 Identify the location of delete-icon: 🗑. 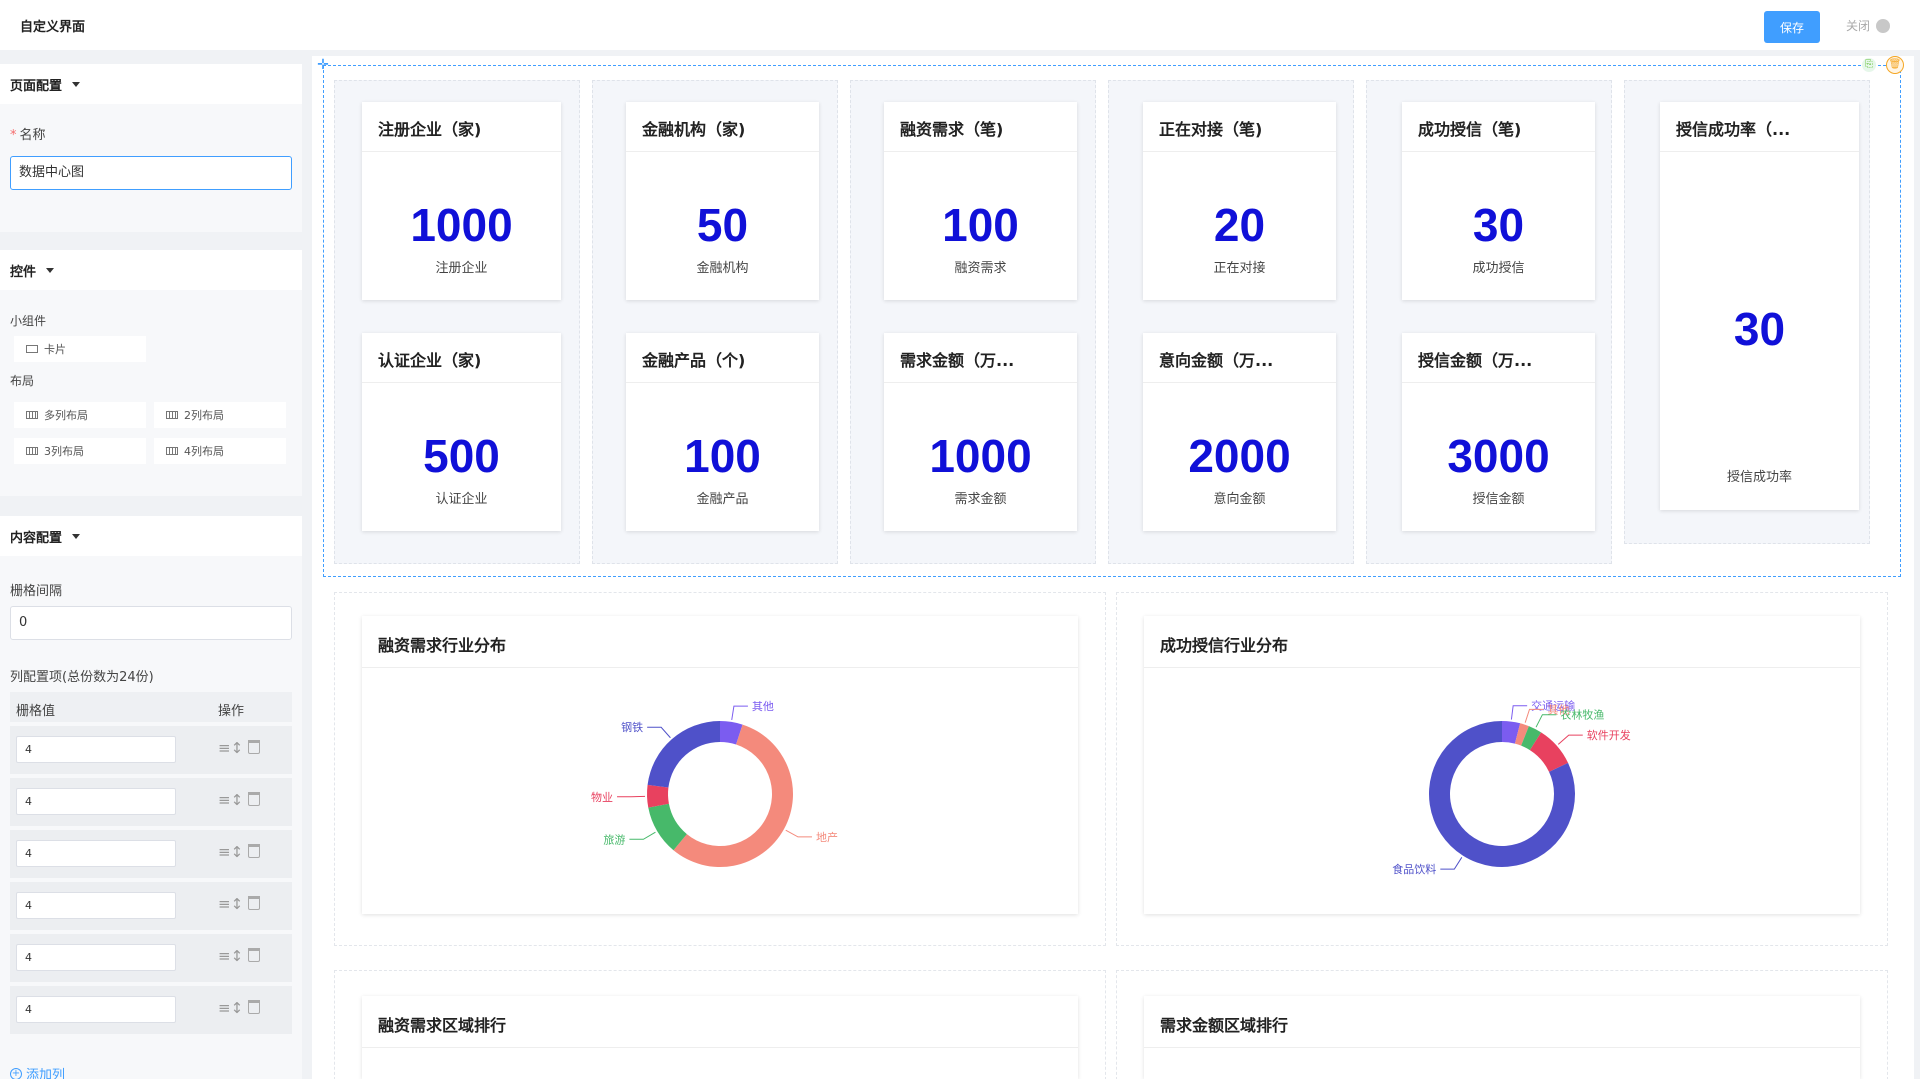
(1895, 65).